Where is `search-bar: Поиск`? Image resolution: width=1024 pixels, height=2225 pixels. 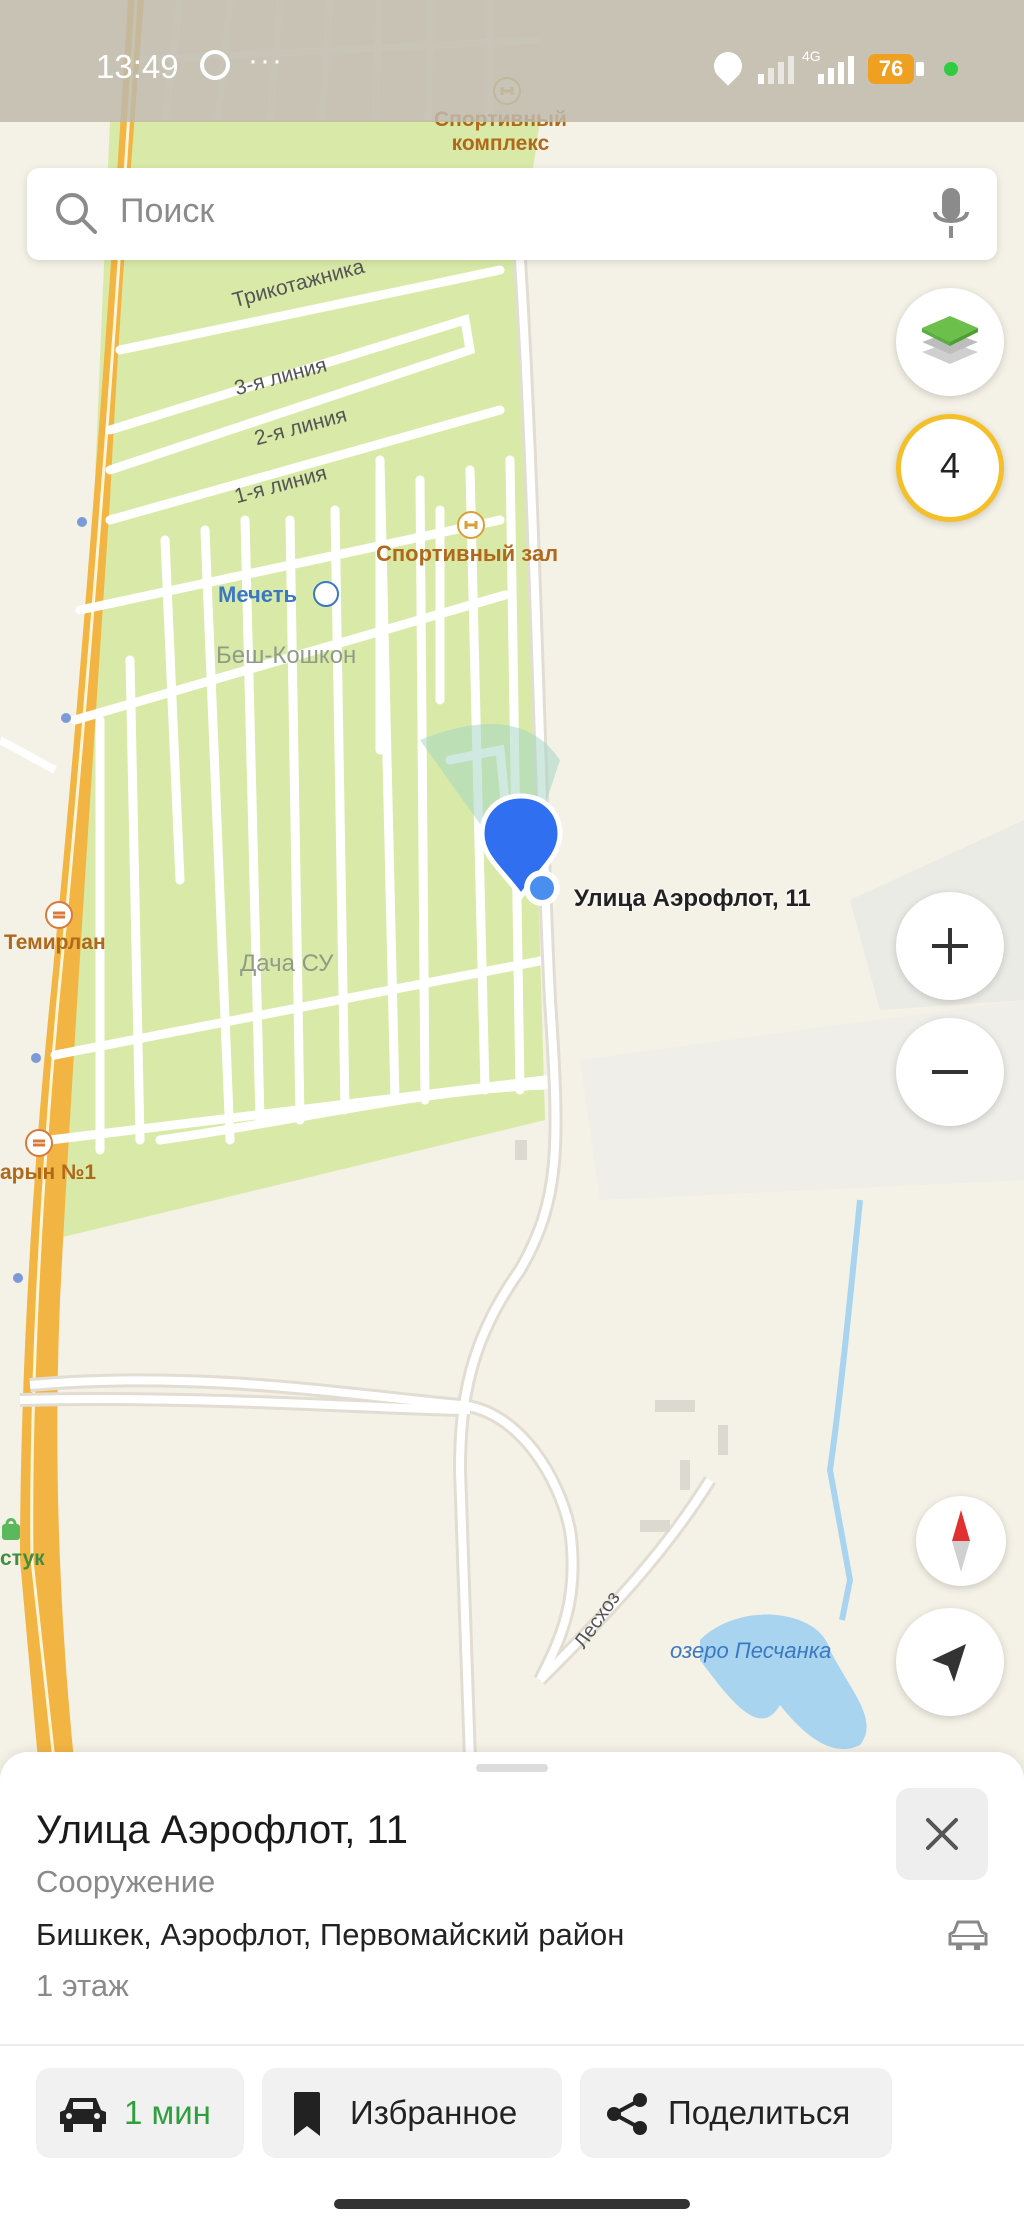
search-bar: Поиск is located at coordinates (512, 214).